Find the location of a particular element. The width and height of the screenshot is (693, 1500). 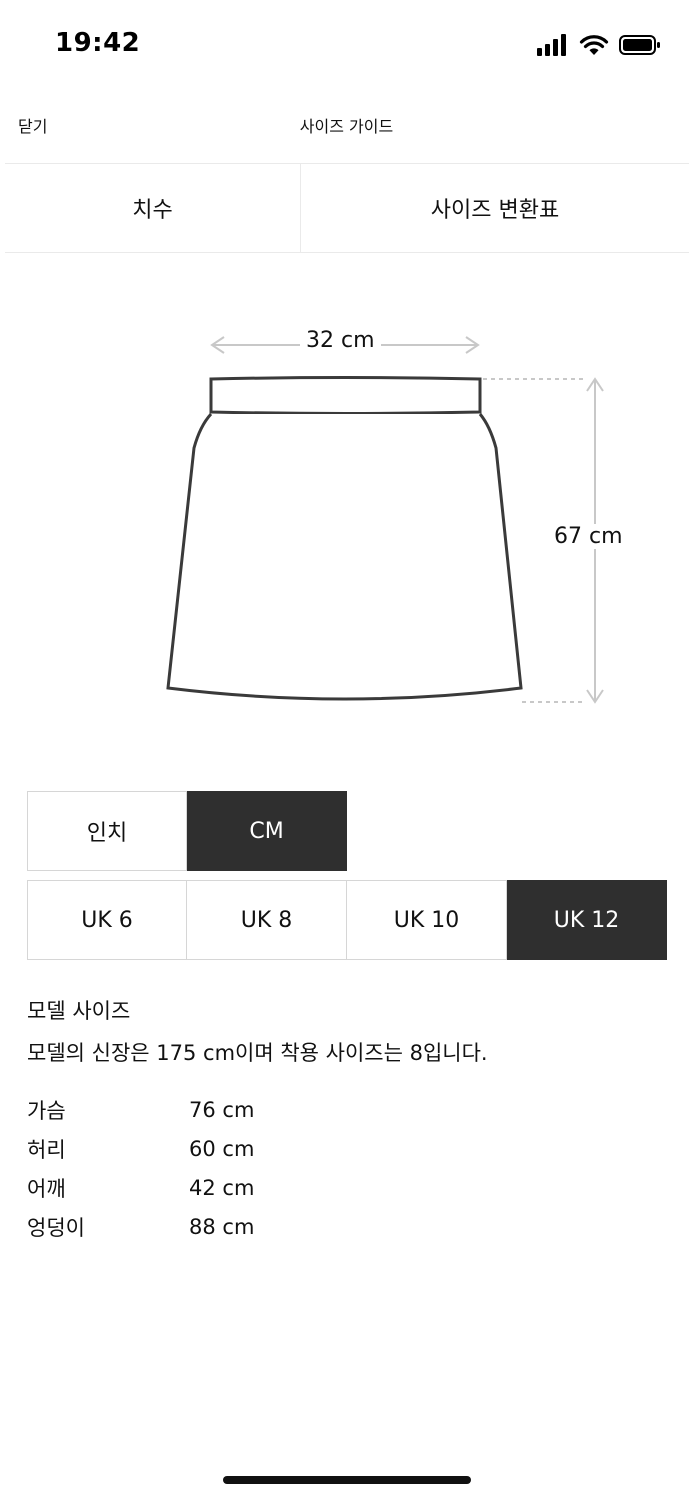

battery-icon is located at coordinates (639, 45).